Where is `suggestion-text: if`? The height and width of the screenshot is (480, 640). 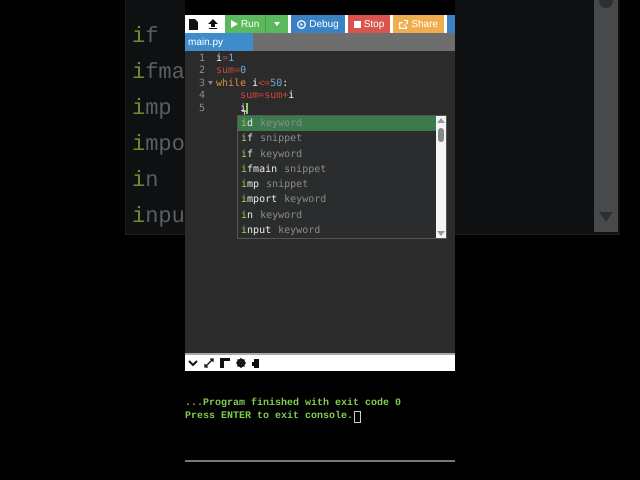 suggestion-text: if is located at coordinates (145, 37).